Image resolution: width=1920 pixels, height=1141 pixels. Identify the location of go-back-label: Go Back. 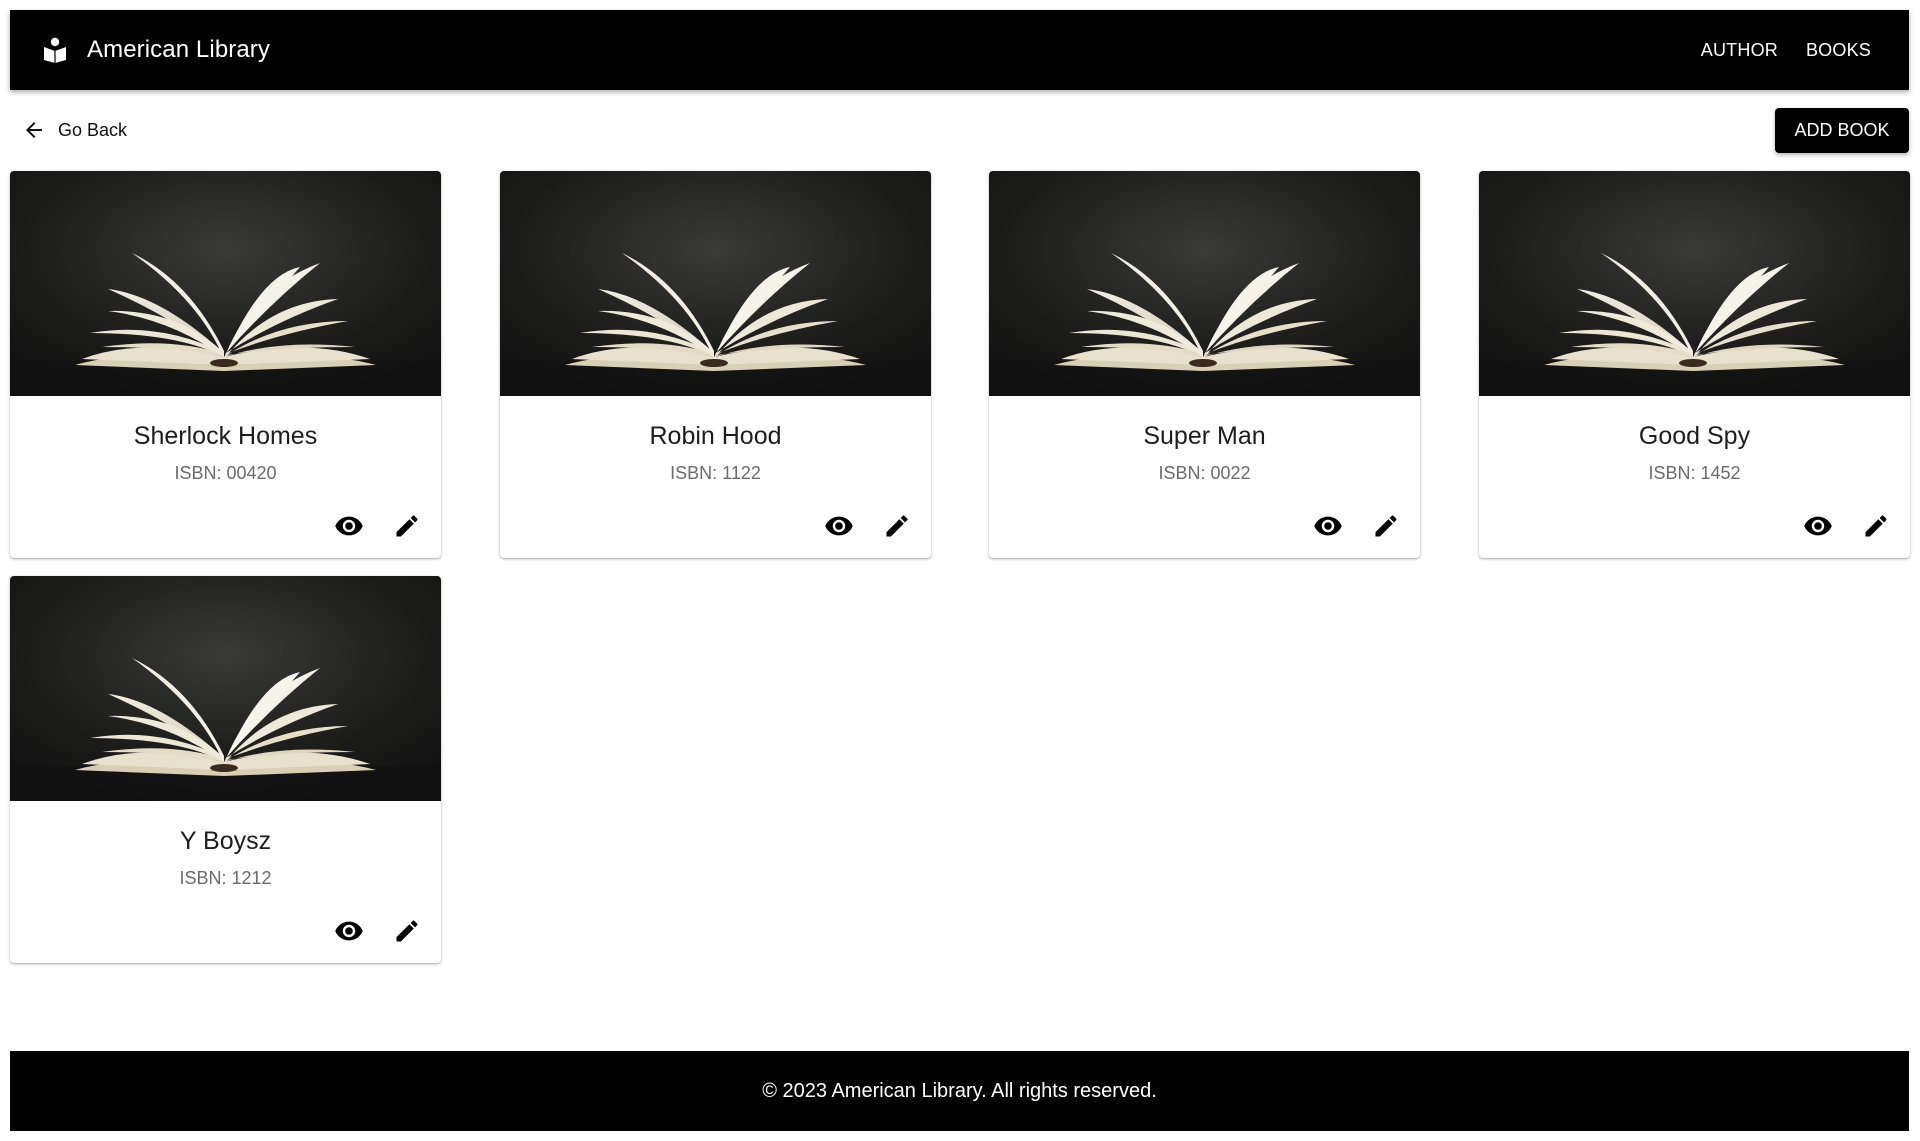
(93, 129).